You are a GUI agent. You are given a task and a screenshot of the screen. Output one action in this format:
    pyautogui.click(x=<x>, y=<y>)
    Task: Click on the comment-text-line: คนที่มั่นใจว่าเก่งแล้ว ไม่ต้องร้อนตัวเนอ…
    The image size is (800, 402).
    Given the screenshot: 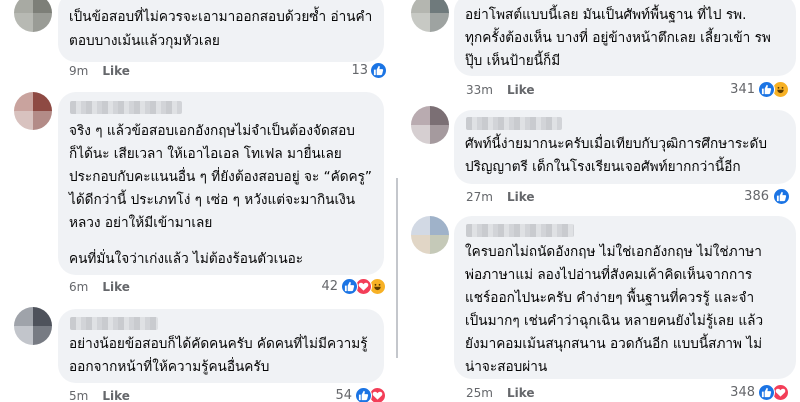 What is the action you would take?
    pyautogui.click(x=186, y=259)
    